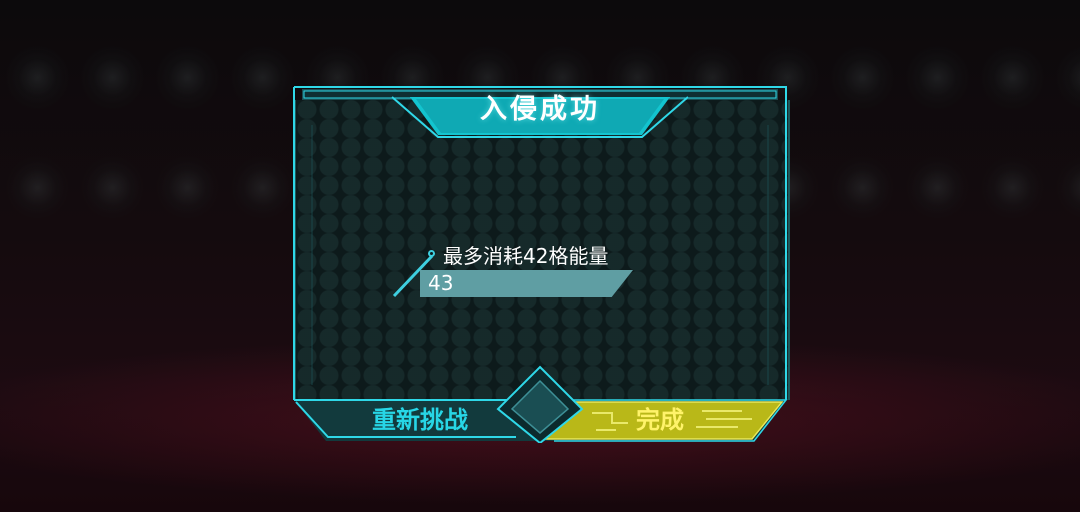 The width and height of the screenshot is (1080, 512). I want to click on retry-button-label: 重新挑战, so click(420, 420).